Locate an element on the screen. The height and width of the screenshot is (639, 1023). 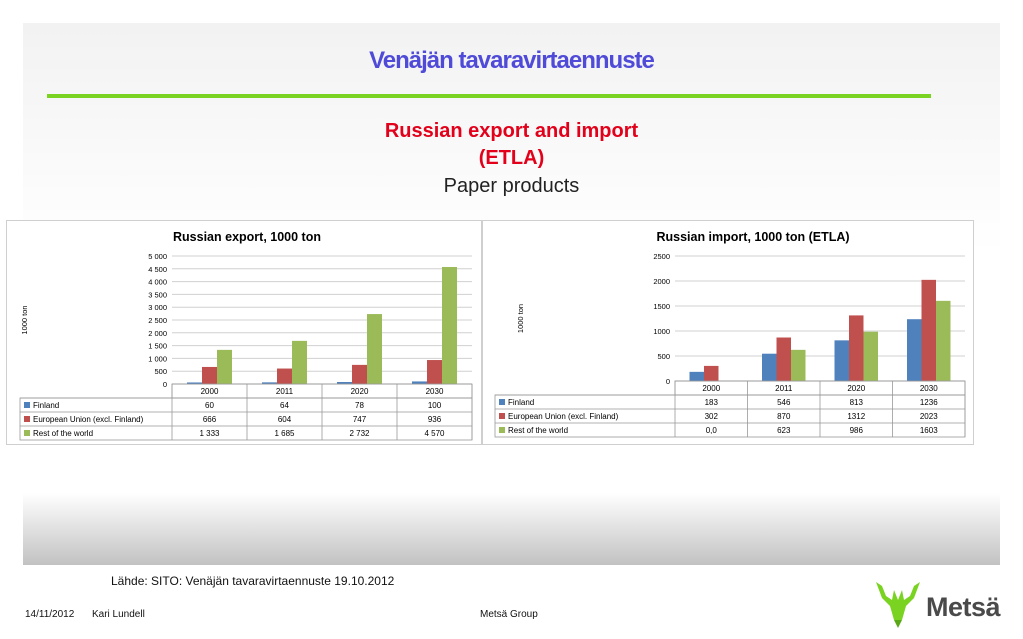
table-value: 936 is located at coordinates (435, 419).